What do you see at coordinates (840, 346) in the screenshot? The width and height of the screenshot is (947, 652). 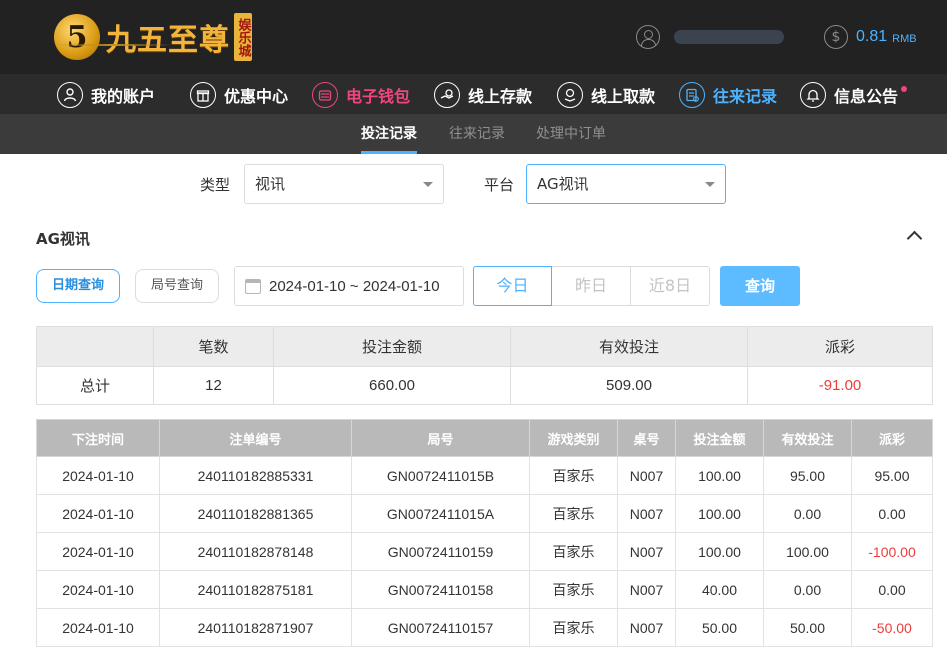 I see `summary-header-payout: 派彩` at bounding box center [840, 346].